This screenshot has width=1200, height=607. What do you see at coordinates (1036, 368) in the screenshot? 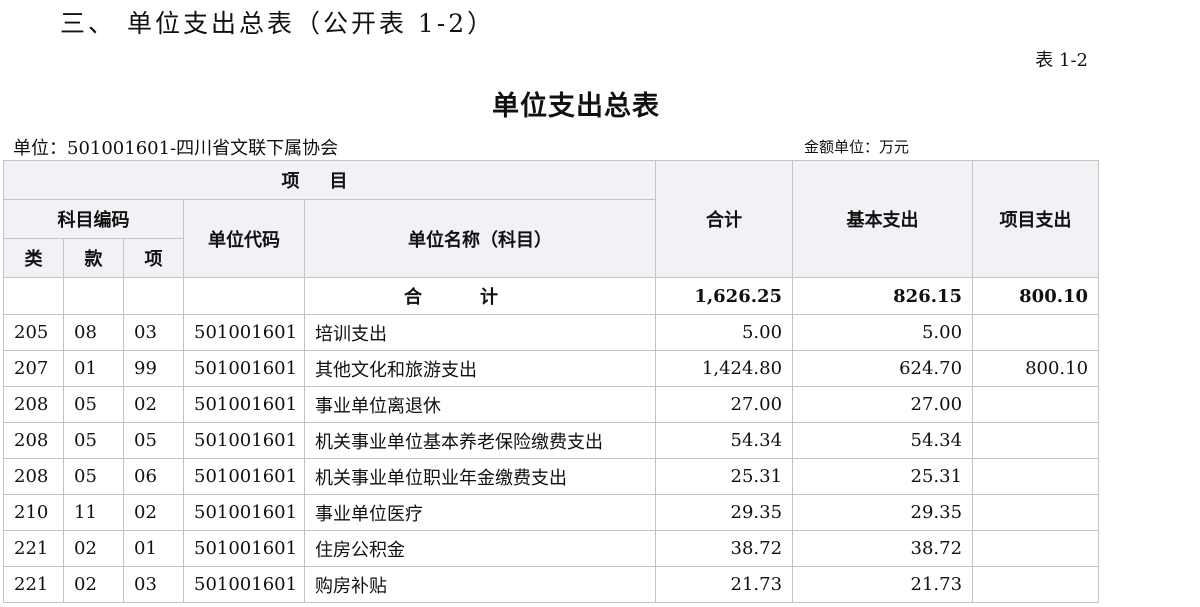
I see `project-cell: 800.10` at bounding box center [1036, 368].